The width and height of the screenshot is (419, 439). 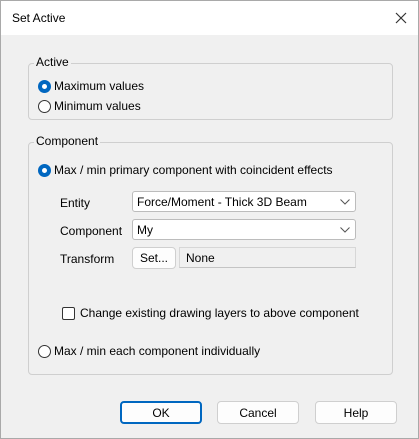 What do you see at coordinates (44, 351) in the screenshot?
I see `individual-component-radio-dot` at bounding box center [44, 351].